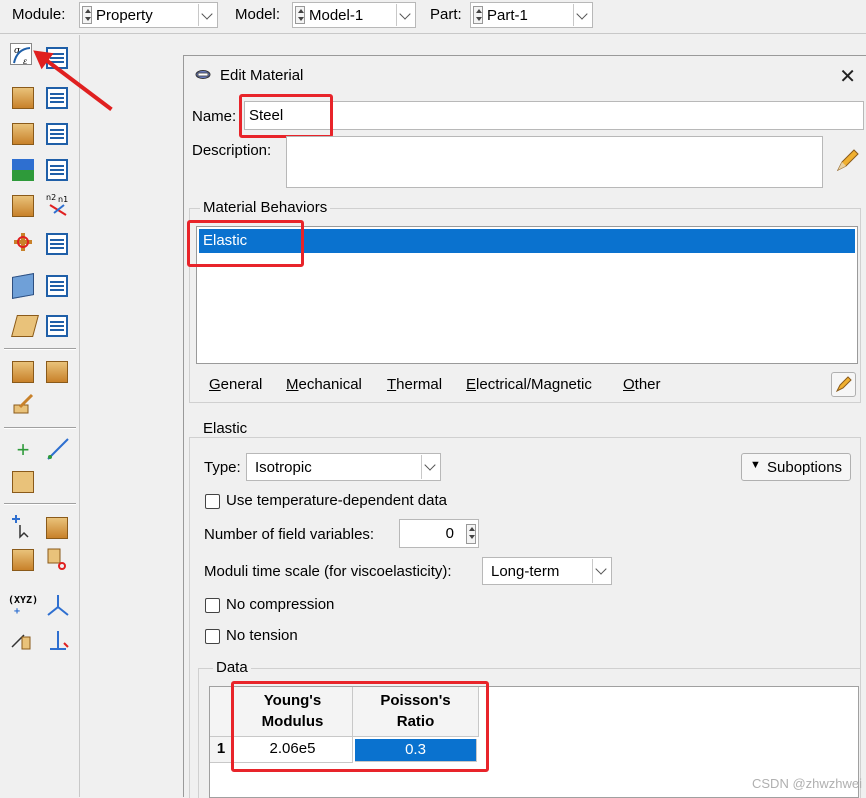 This screenshot has height=798, width=866. What do you see at coordinates (23, 450) in the screenshot?
I see `plus-icon: +` at bounding box center [23, 450].